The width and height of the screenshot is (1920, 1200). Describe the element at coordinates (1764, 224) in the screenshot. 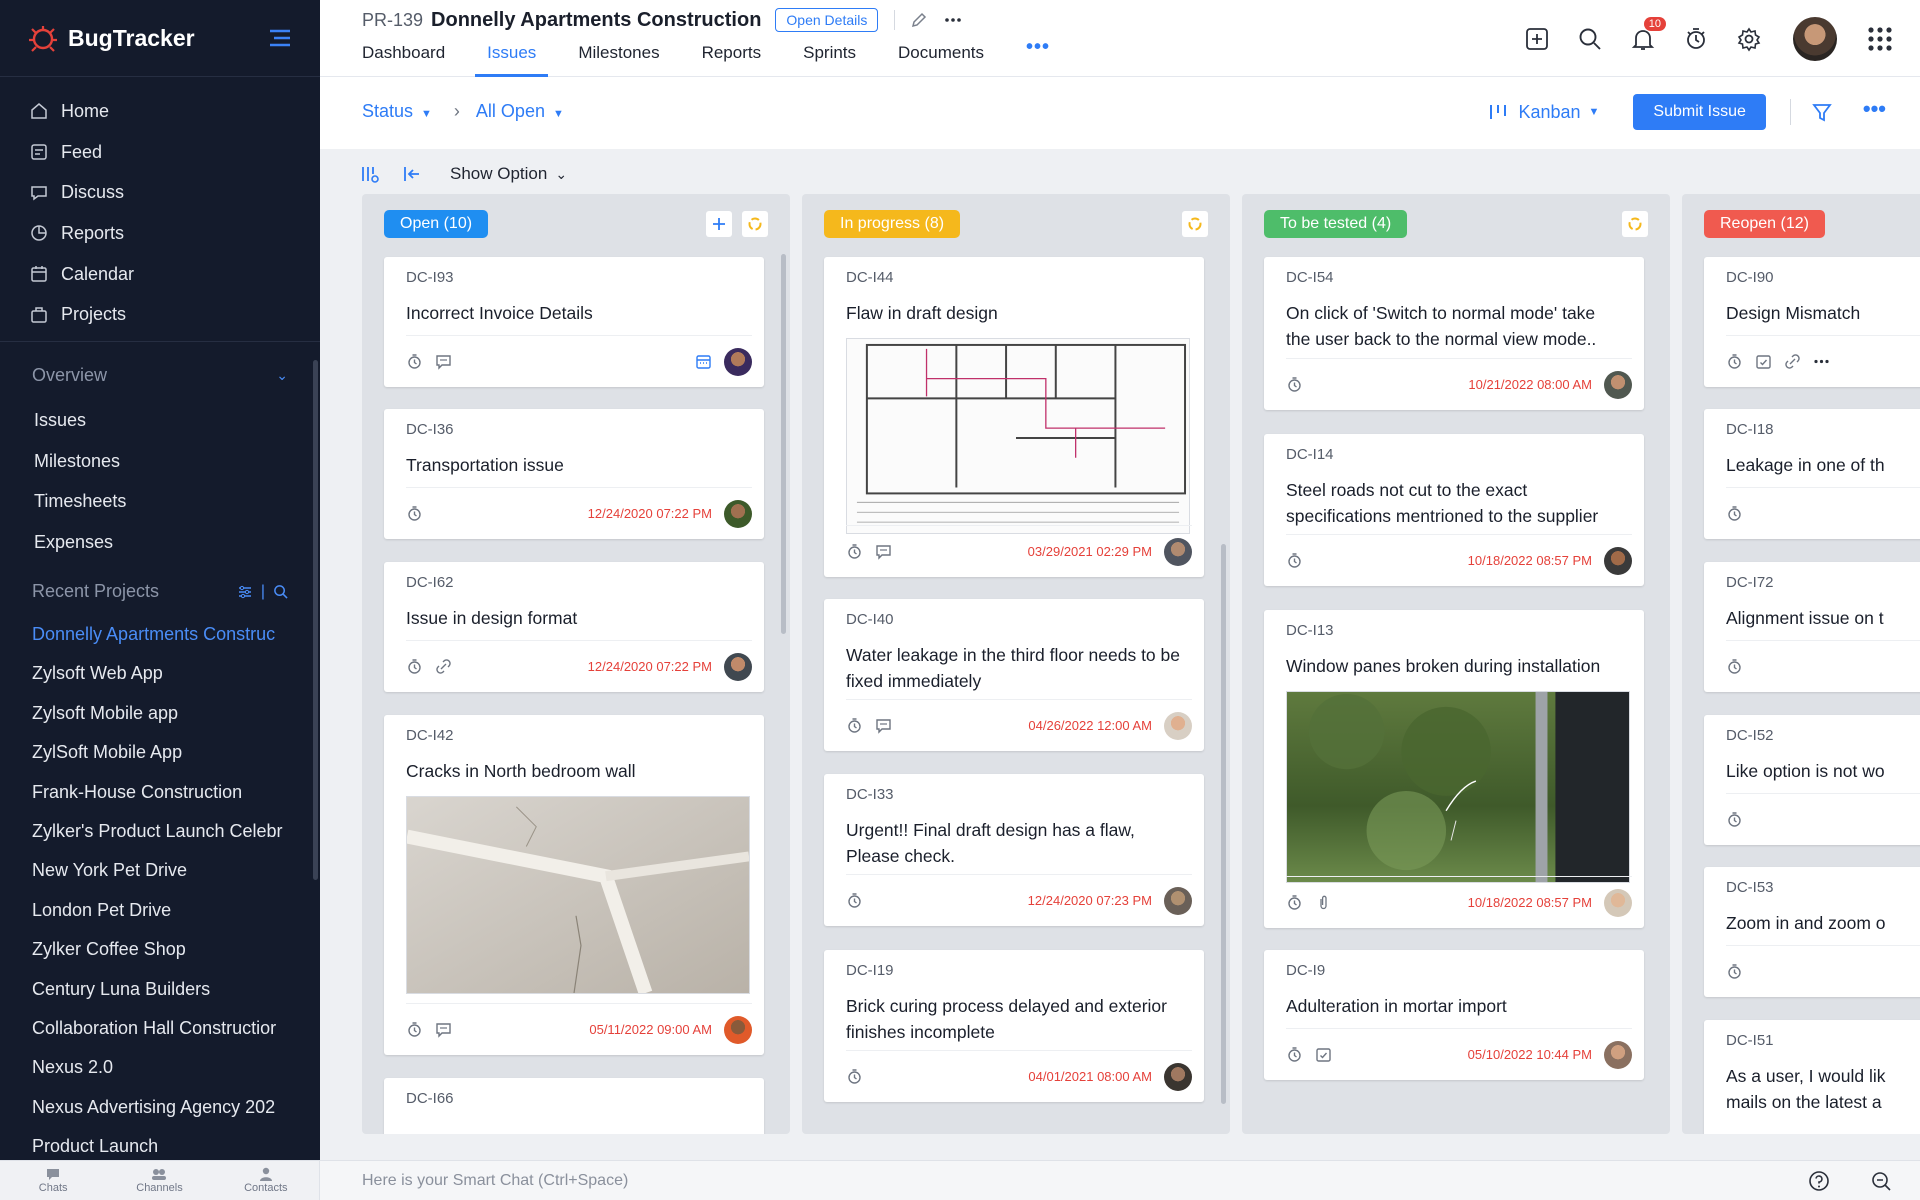

I see `column-status-pill: Reopen (12)` at that location.